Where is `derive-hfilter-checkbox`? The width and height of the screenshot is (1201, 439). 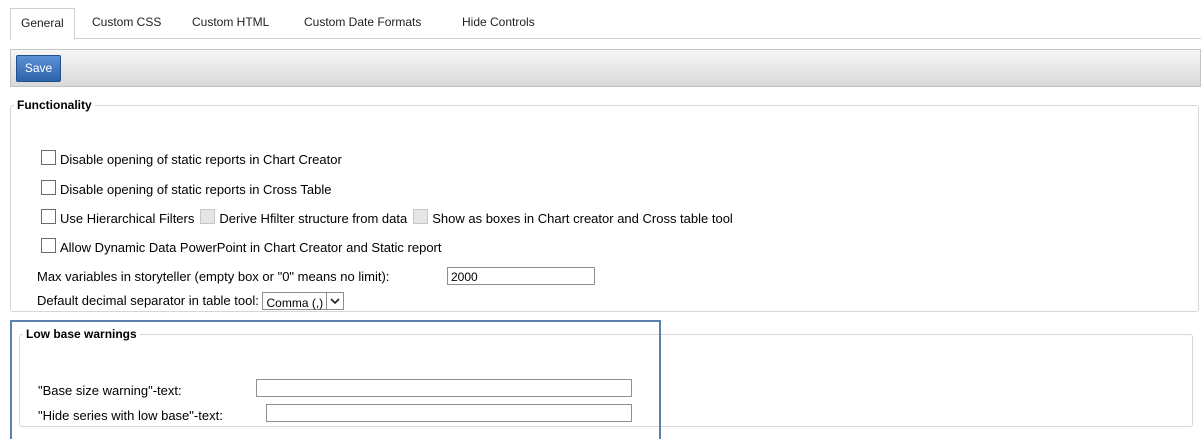
derive-hfilter-checkbox is located at coordinates (208, 216).